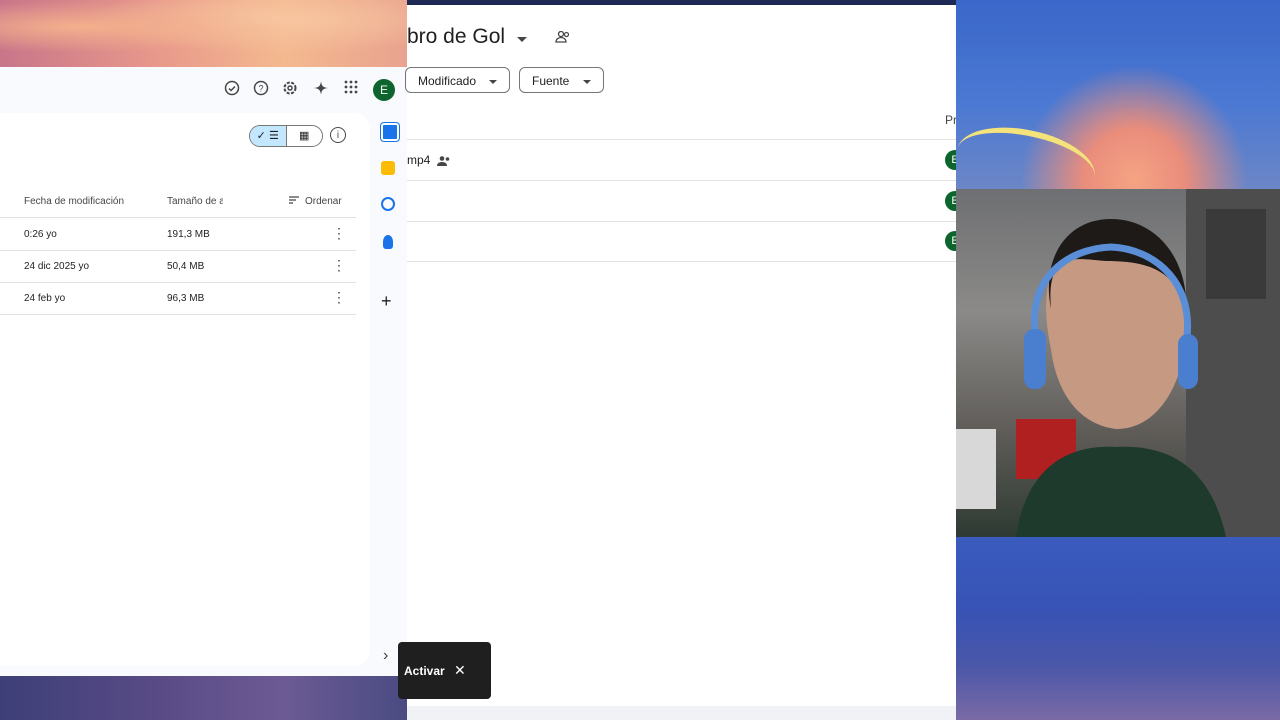  I want to click on list-view-button: ✓ ☰, so click(268, 136).